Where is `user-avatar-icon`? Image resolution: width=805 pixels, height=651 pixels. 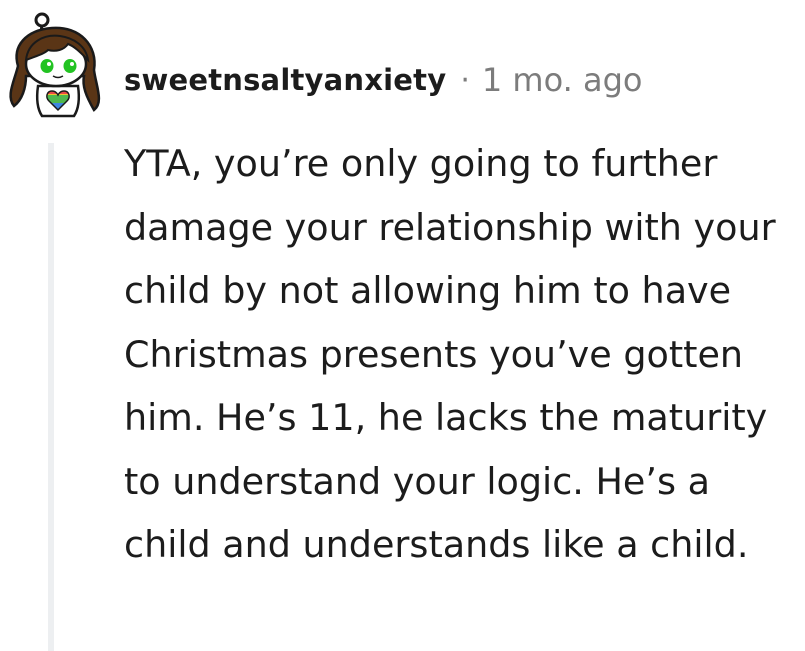
user-avatar-icon is located at coordinates (56, 62).